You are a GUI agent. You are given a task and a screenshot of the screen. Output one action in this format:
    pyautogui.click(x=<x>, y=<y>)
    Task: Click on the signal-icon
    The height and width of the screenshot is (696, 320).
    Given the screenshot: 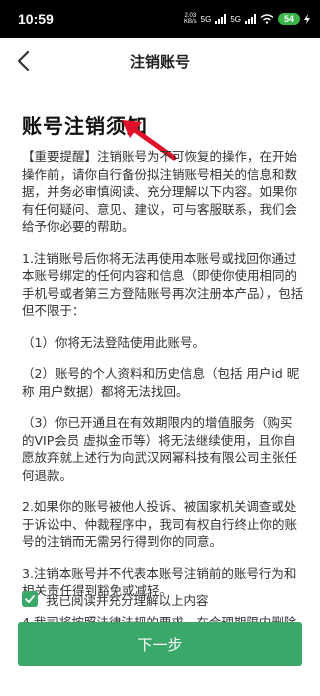 What is the action you would take?
    pyautogui.click(x=221, y=19)
    